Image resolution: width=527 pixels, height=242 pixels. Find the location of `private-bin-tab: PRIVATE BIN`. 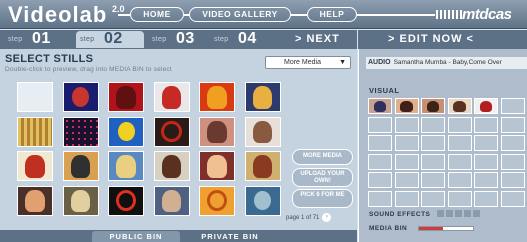

private-bin-tab: PRIVATE BIN is located at coordinates (230, 236).